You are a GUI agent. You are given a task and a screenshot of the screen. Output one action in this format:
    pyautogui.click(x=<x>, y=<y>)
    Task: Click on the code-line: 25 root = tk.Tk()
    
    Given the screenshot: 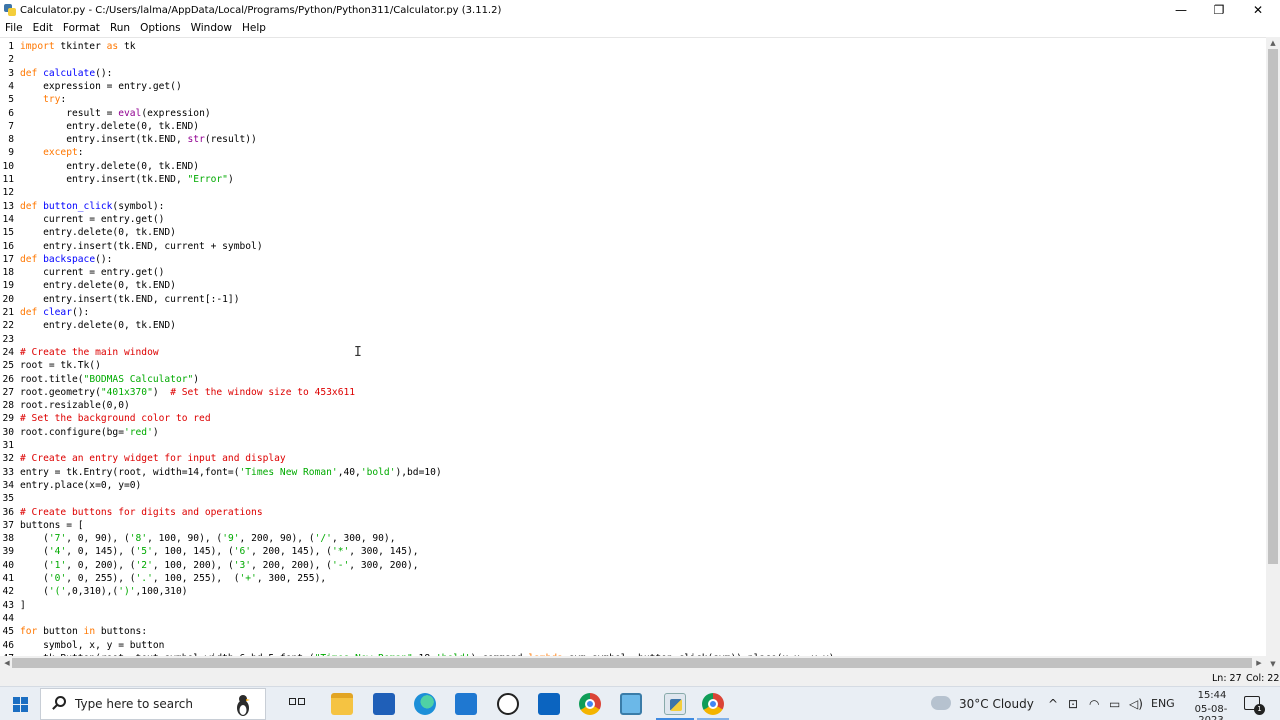 What is the action you would take?
    pyautogui.click(x=633, y=365)
    